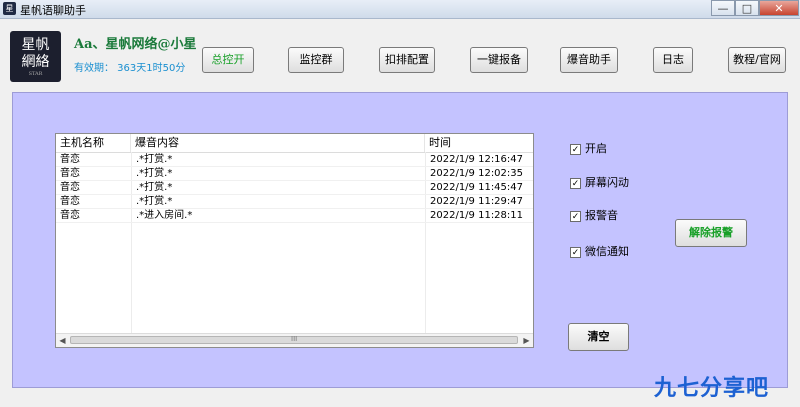 This screenshot has width=800, height=407. What do you see at coordinates (607, 251) in the screenshot?
I see `wechat-notify-label: 微信通知` at bounding box center [607, 251].